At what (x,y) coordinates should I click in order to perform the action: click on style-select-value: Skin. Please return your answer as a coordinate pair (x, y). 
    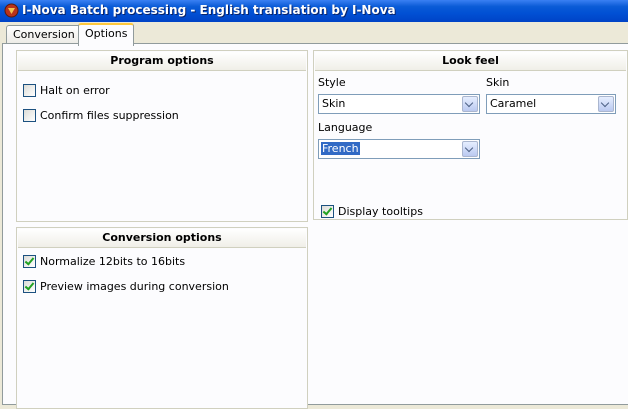
    Looking at the image, I should click on (334, 103).